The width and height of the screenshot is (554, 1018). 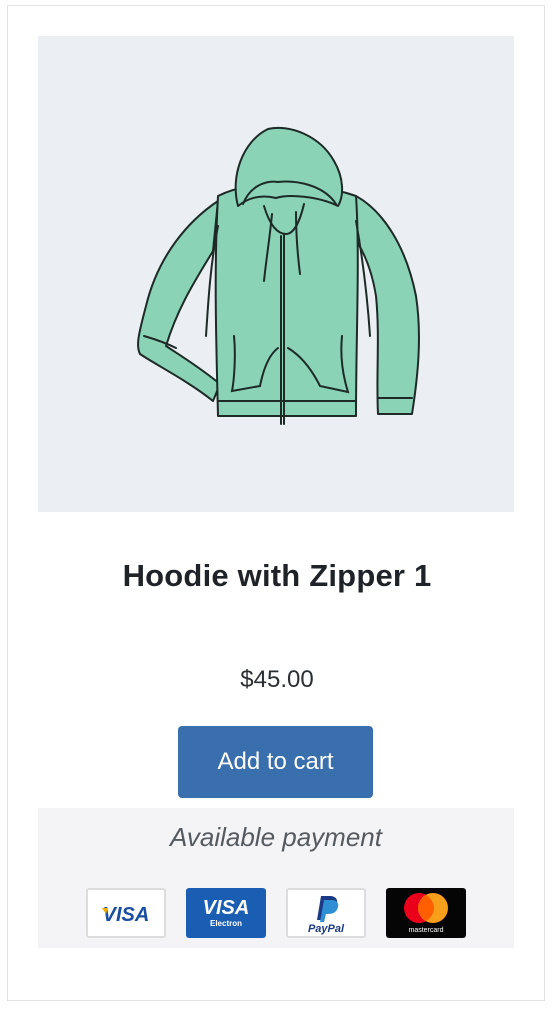 I want to click on mastercard-icon: mastercard, so click(x=426, y=913).